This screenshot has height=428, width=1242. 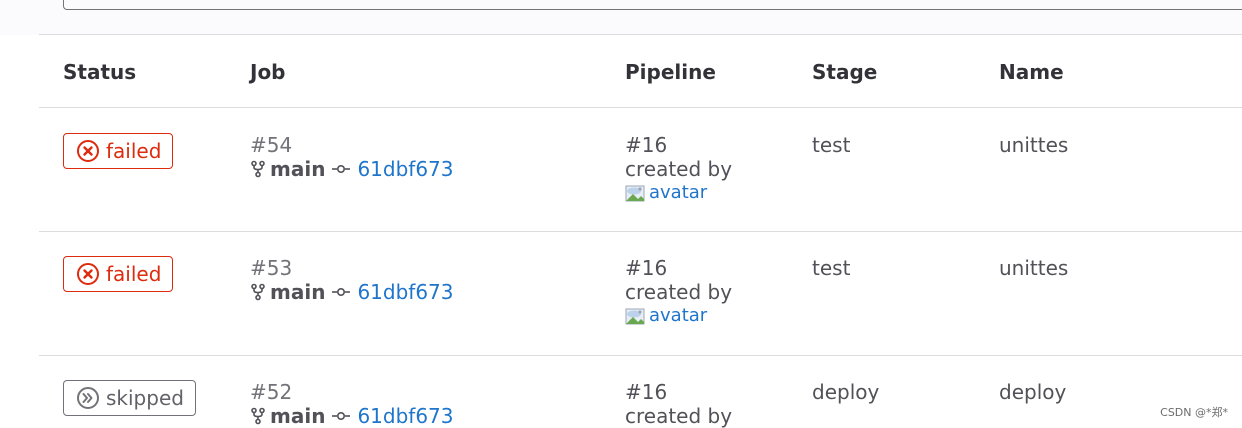 What do you see at coordinates (846, 392) in the screenshot?
I see `stage-cell: deploy` at bounding box center [846, 392].